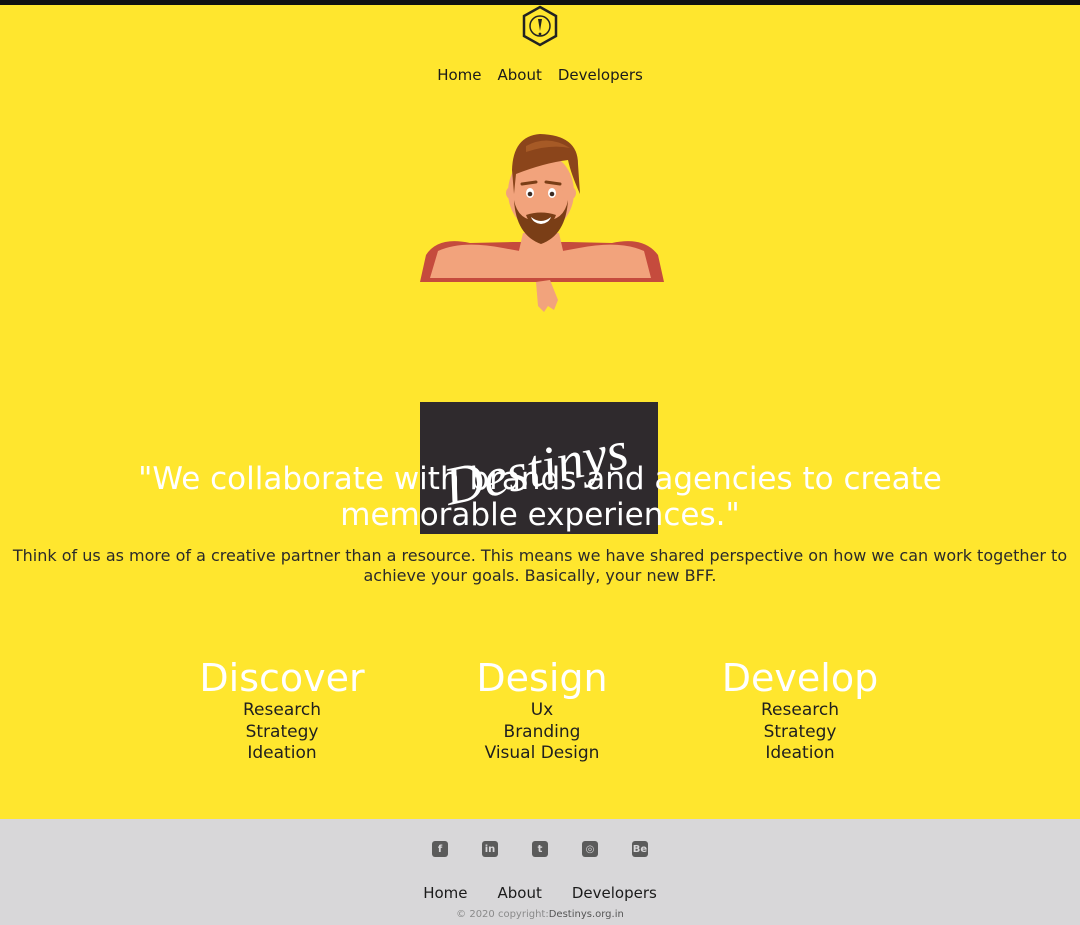 The width and height of the screenshot is (1080, 925). Describe the element at coordinates (542, 753) in the screenshot. I see `service-item: Visual Design` at that location.